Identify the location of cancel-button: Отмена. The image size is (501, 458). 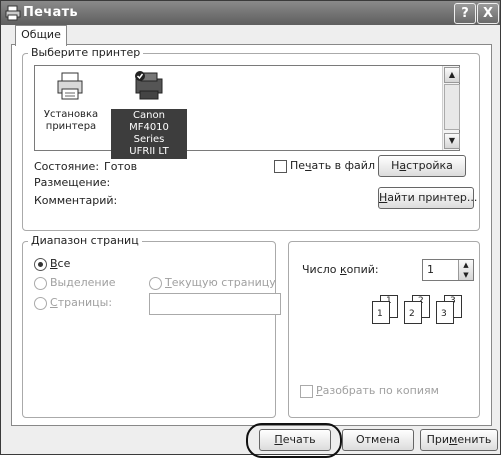
(378, 440).